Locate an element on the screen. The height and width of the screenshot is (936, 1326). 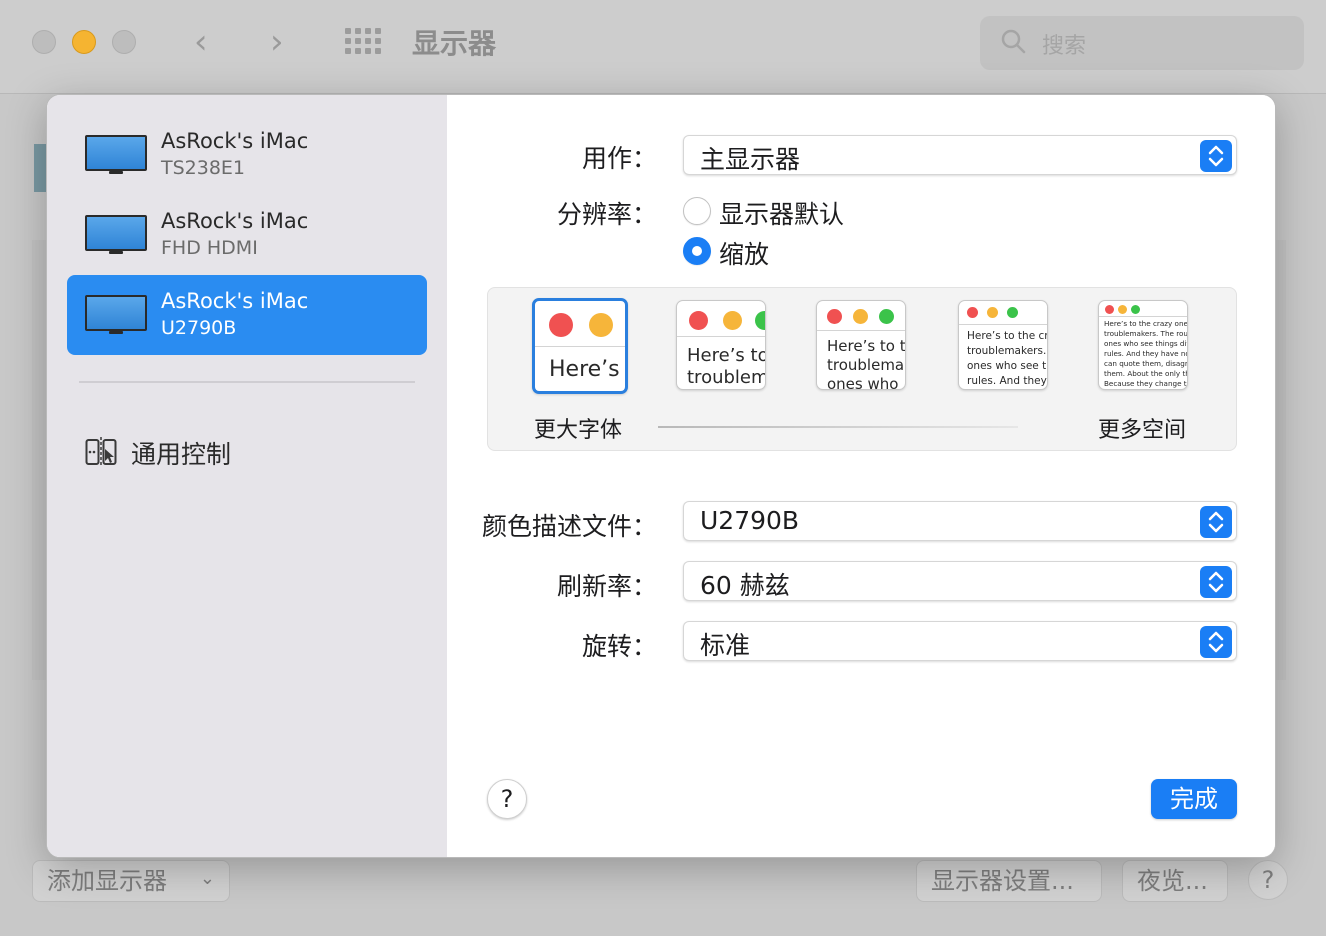
search-placeholder: 搜索 is located at coordinates (1064, 46).